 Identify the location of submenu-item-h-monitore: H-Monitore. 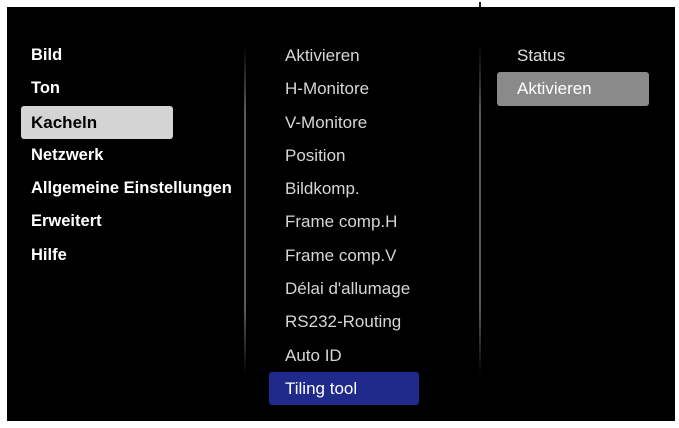
(349, 88).